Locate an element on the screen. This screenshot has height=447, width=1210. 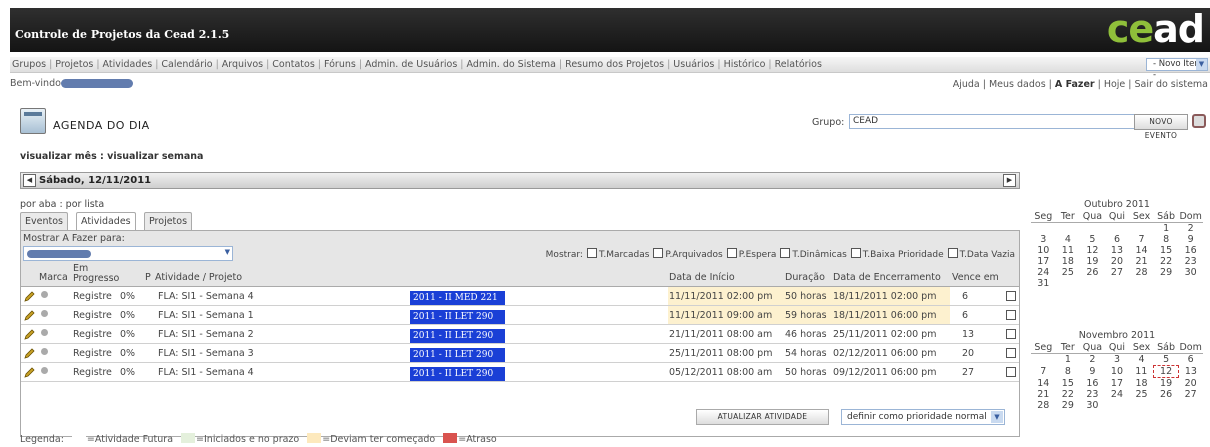
menu-item: Atividades is located at coordinates (128, 64).